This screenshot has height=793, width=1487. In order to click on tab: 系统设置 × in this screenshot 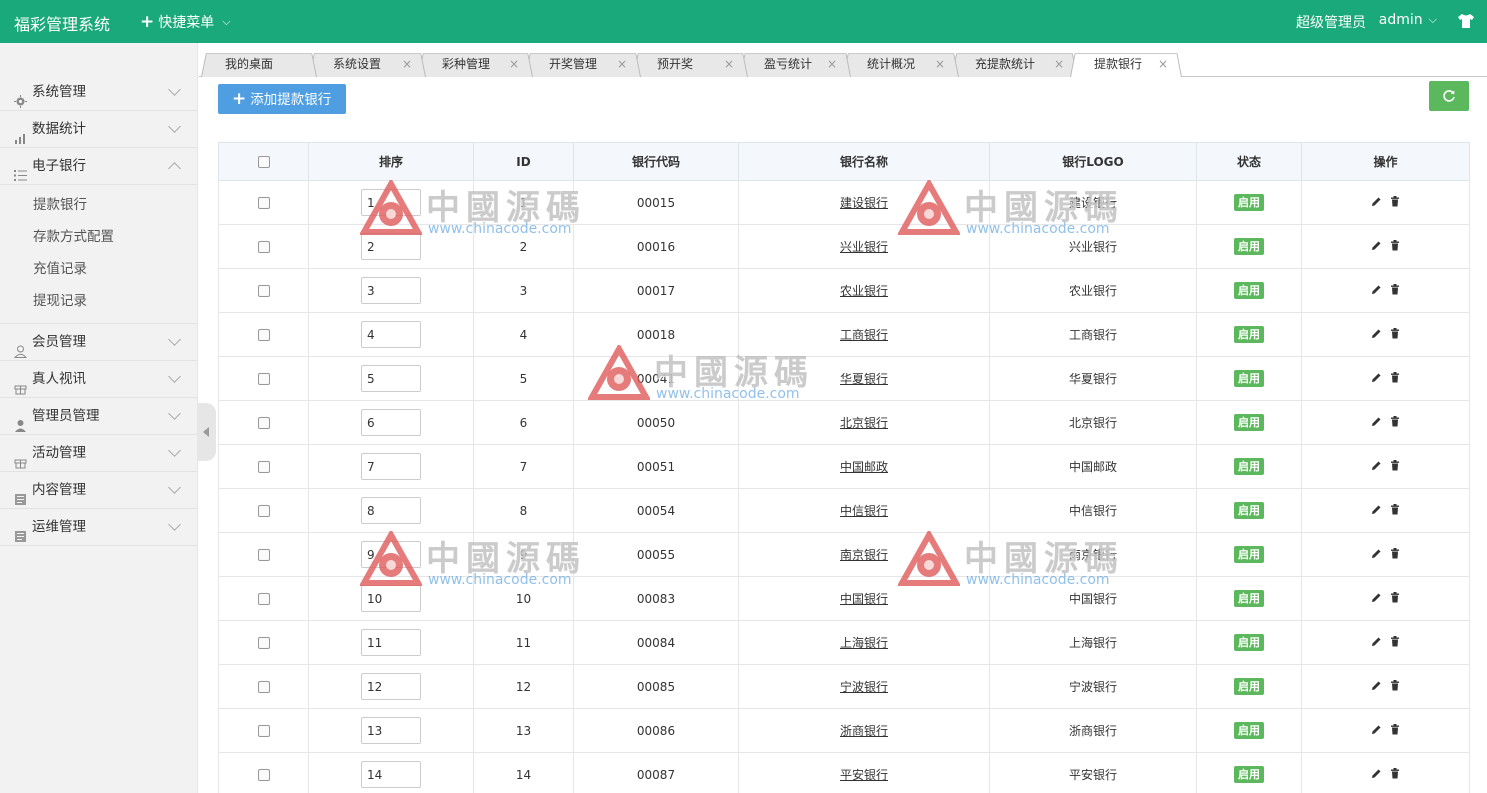, I will do `click(367, 64)`.